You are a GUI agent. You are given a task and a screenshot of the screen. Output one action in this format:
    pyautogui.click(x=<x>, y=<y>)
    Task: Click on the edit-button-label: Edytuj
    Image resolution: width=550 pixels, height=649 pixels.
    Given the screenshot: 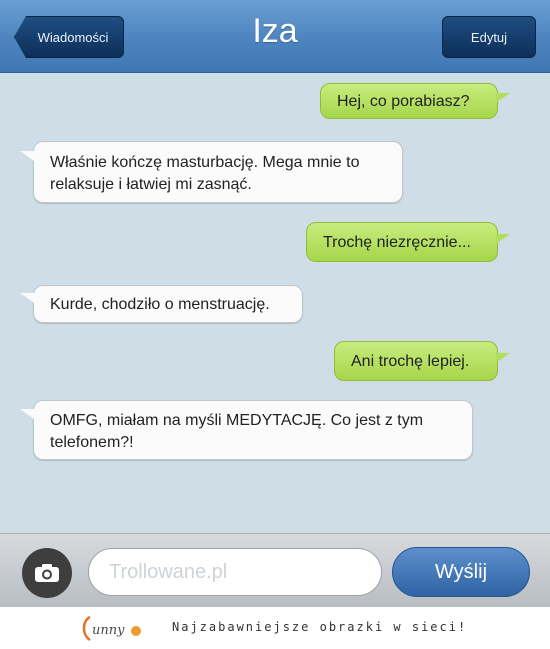 What is the action you would take?
    pyautogui.click(x=489, y=37)
    